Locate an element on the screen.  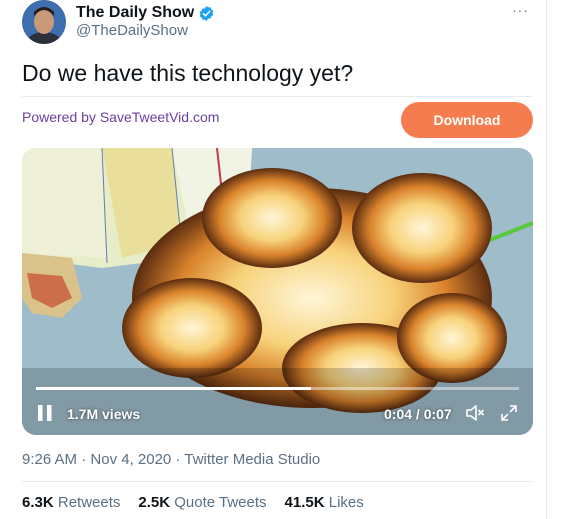
likes-count: 41.5K is located at coordinates (304, 502).